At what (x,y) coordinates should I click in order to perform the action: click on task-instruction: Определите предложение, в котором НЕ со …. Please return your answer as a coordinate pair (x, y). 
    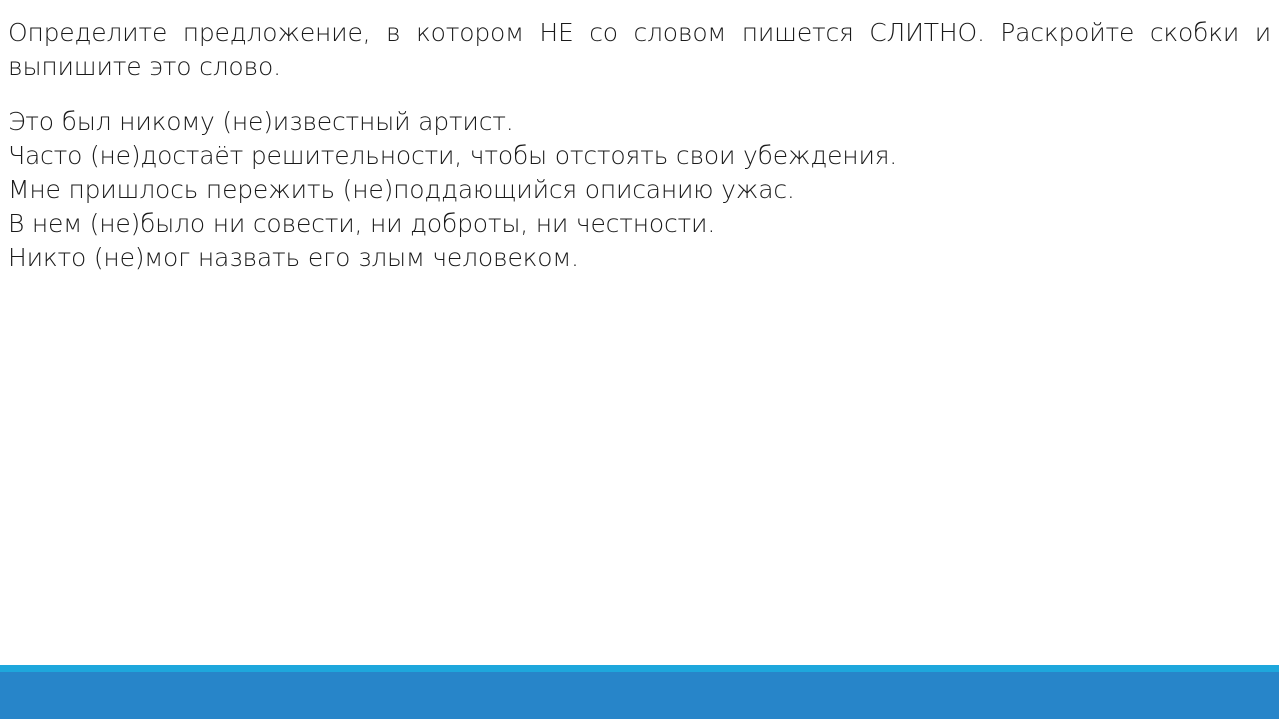
    Looking at the image, I should click on (639, 49).